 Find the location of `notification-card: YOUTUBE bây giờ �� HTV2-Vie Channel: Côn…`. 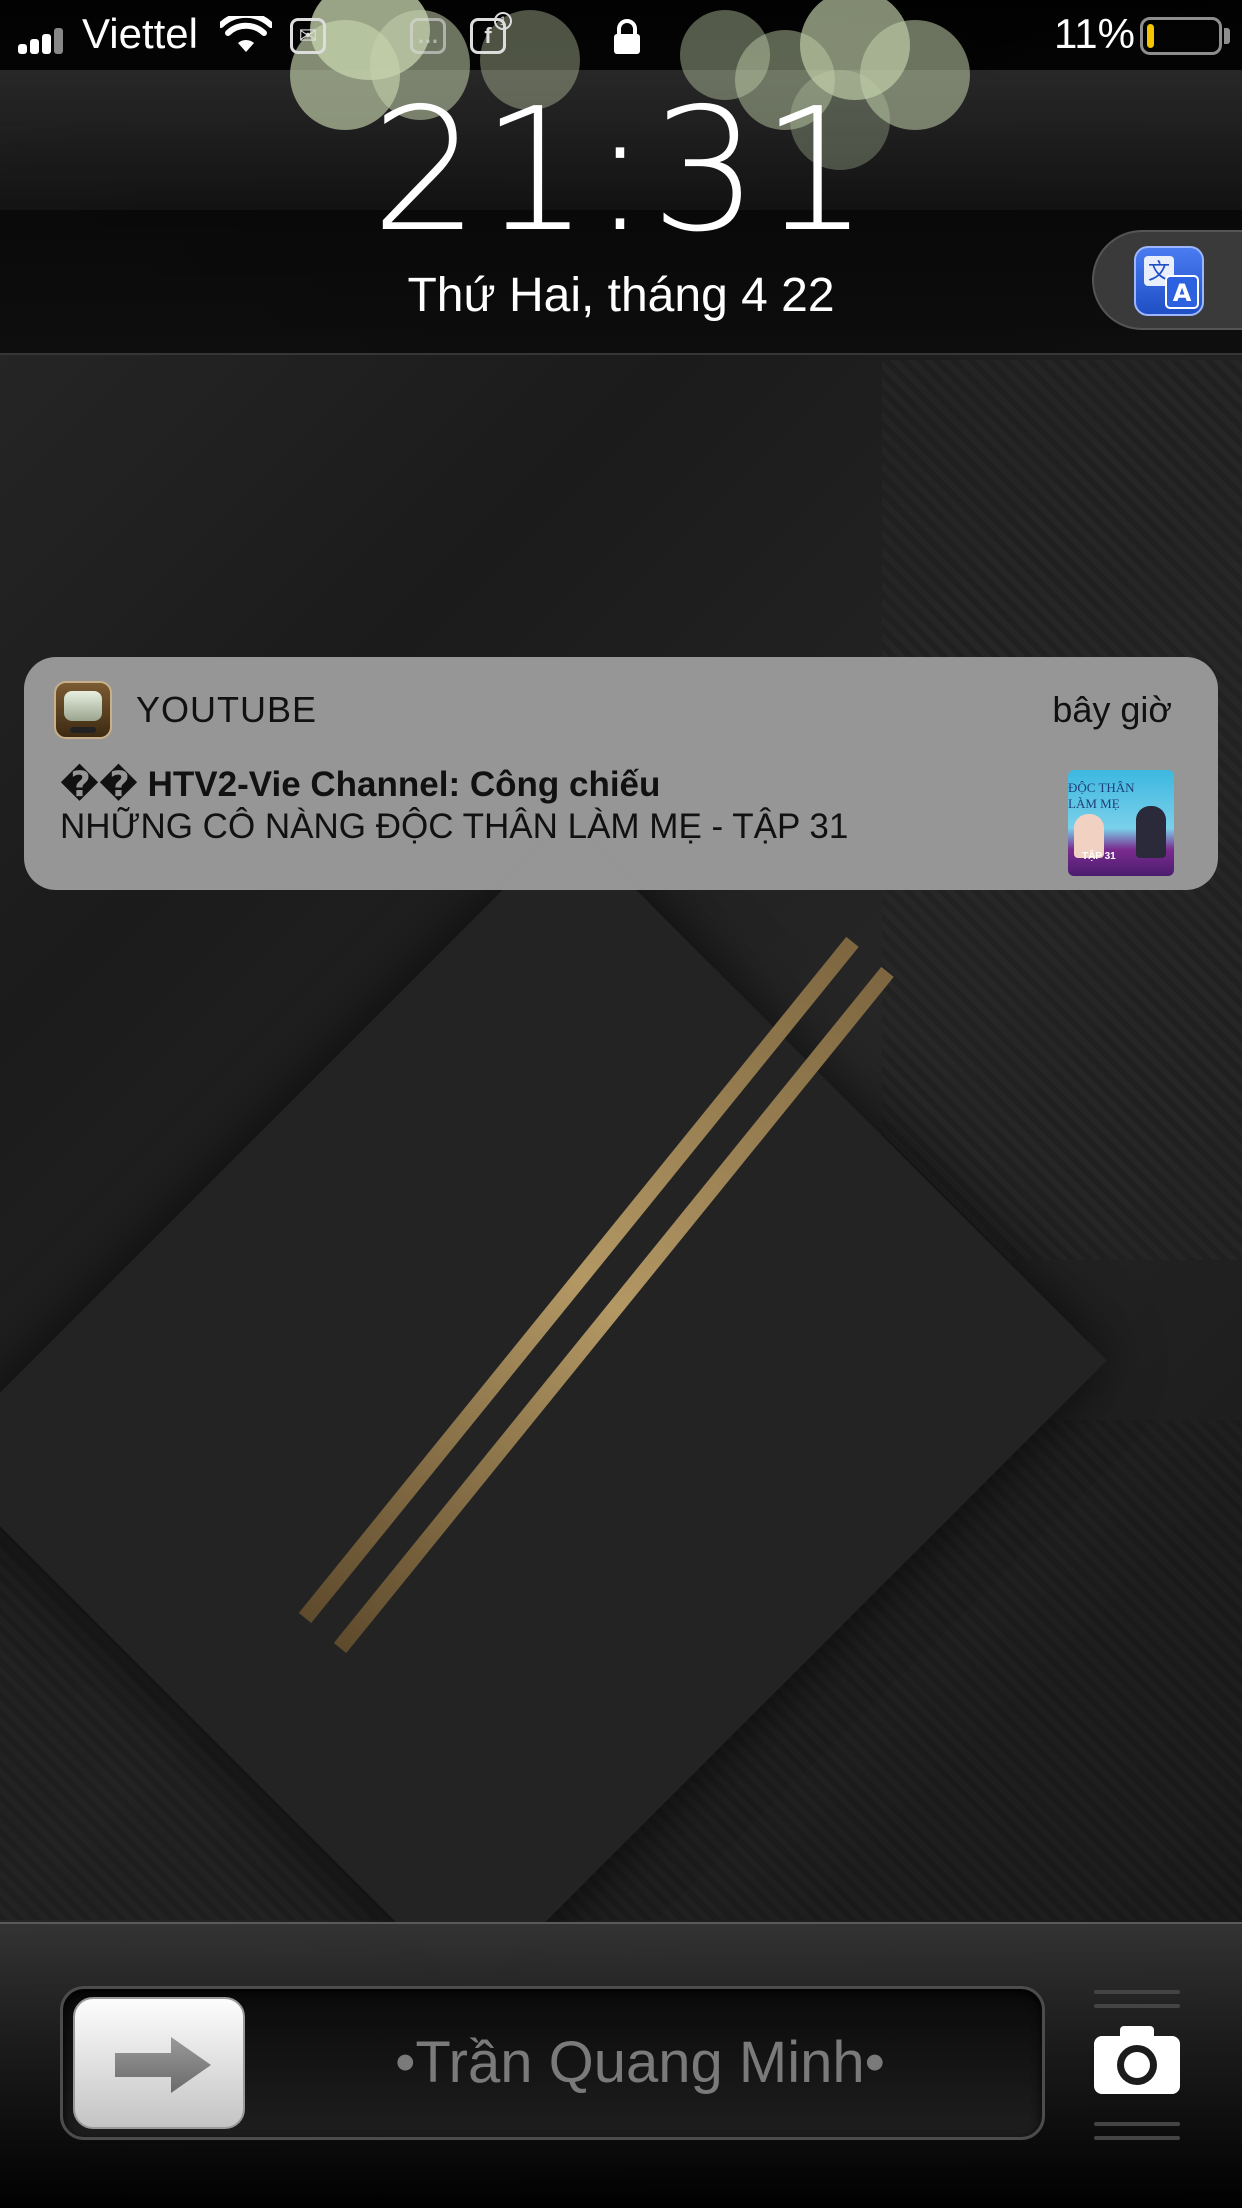

notification-card: YOUTUBE bây giờ �� HTV2-Vie Channel: Côn… is located at coordinates (621, 773).